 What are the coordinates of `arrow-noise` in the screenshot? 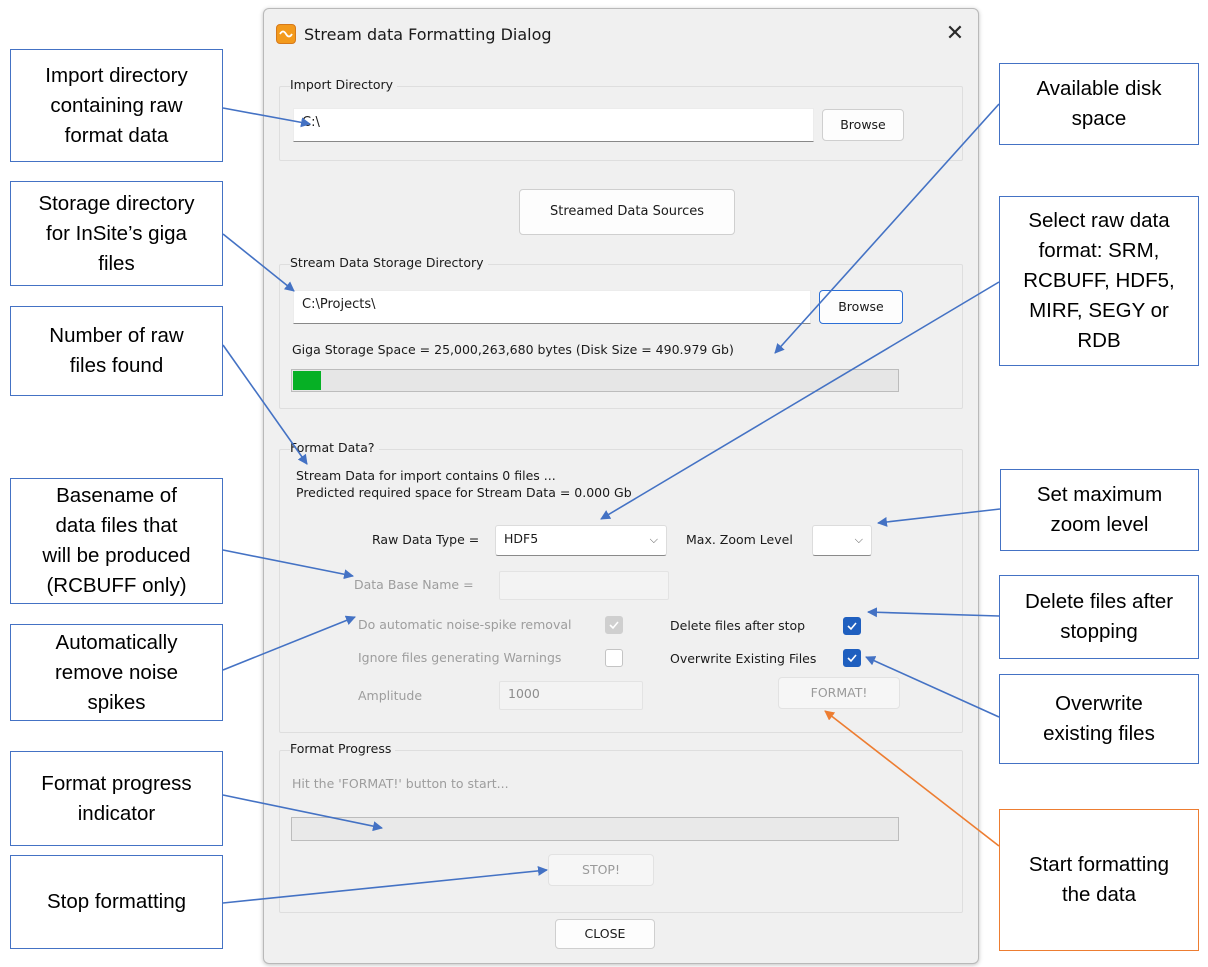 It's located at (289, 643).